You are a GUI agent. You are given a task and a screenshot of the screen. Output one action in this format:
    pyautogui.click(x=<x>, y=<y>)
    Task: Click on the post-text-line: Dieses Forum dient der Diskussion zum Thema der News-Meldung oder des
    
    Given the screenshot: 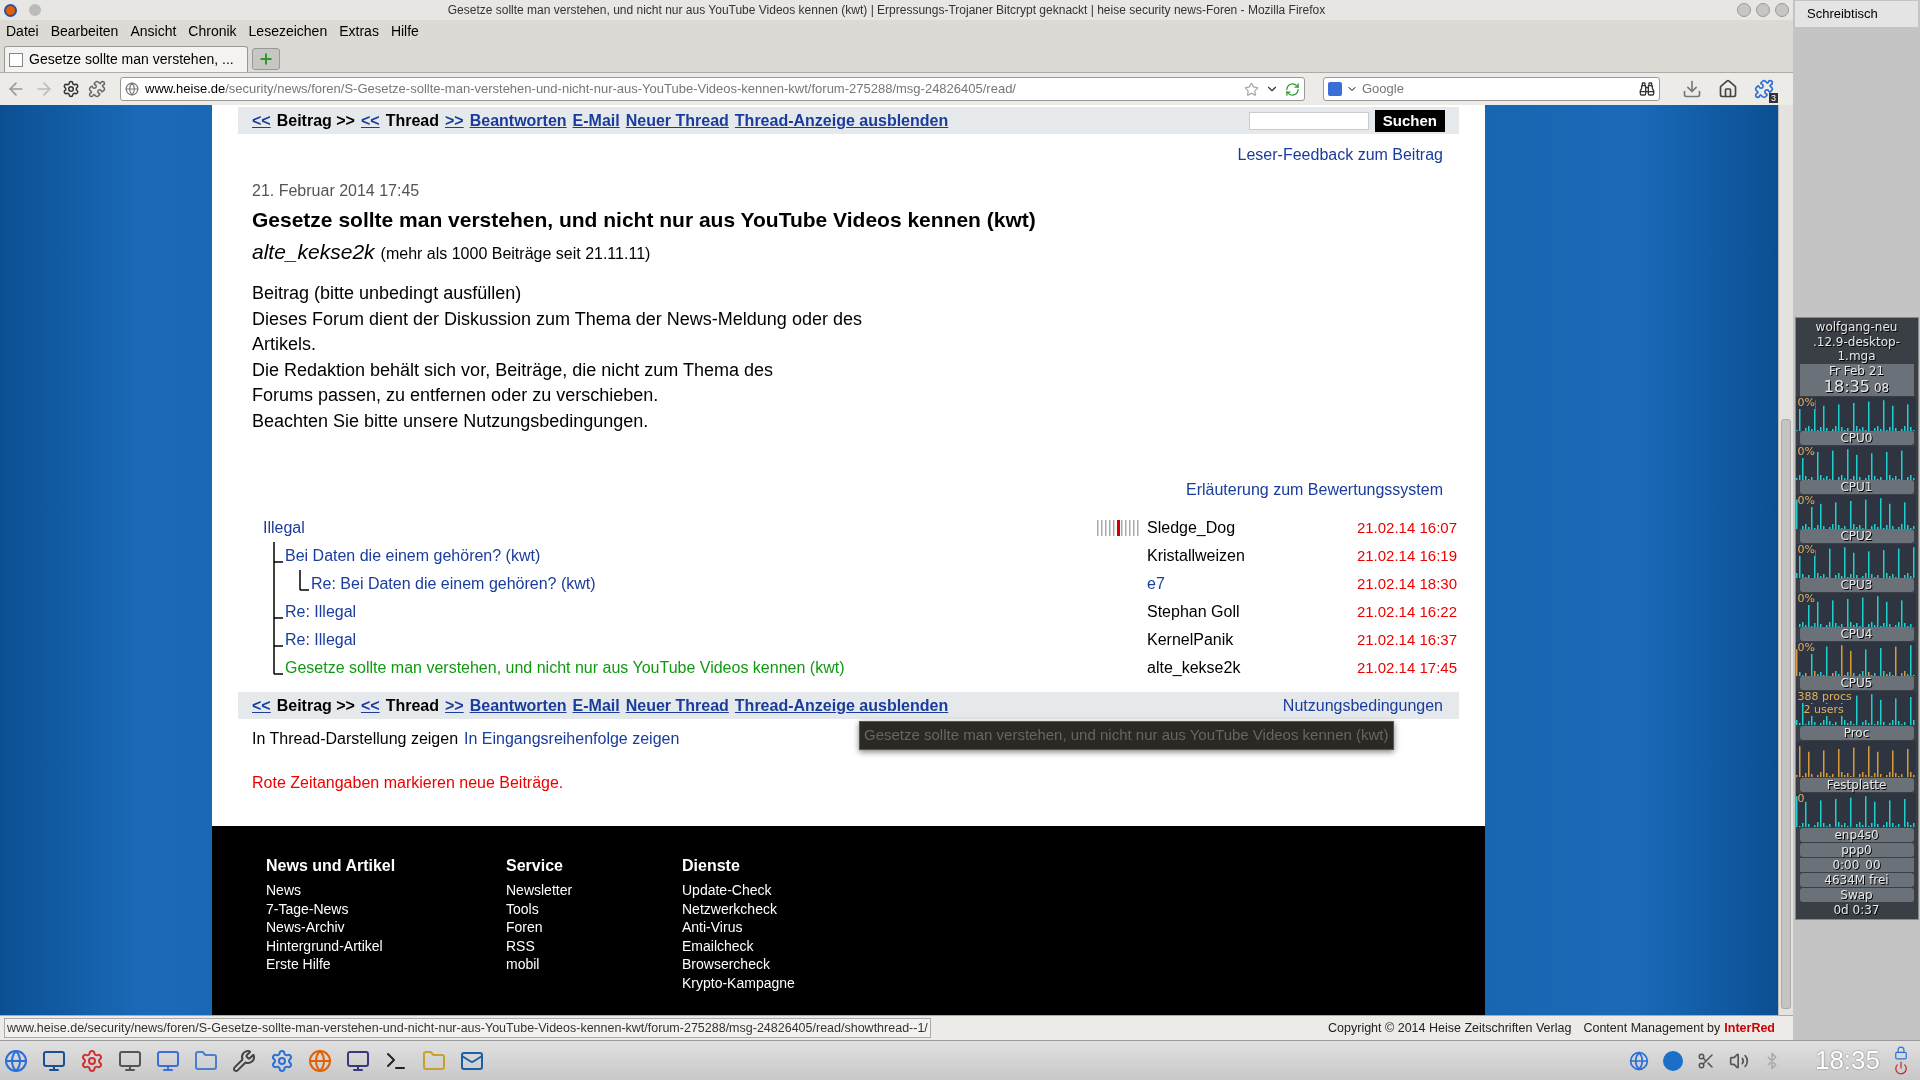 What is the action you would take?
    pyautogui.click(x=557, y=319)
    